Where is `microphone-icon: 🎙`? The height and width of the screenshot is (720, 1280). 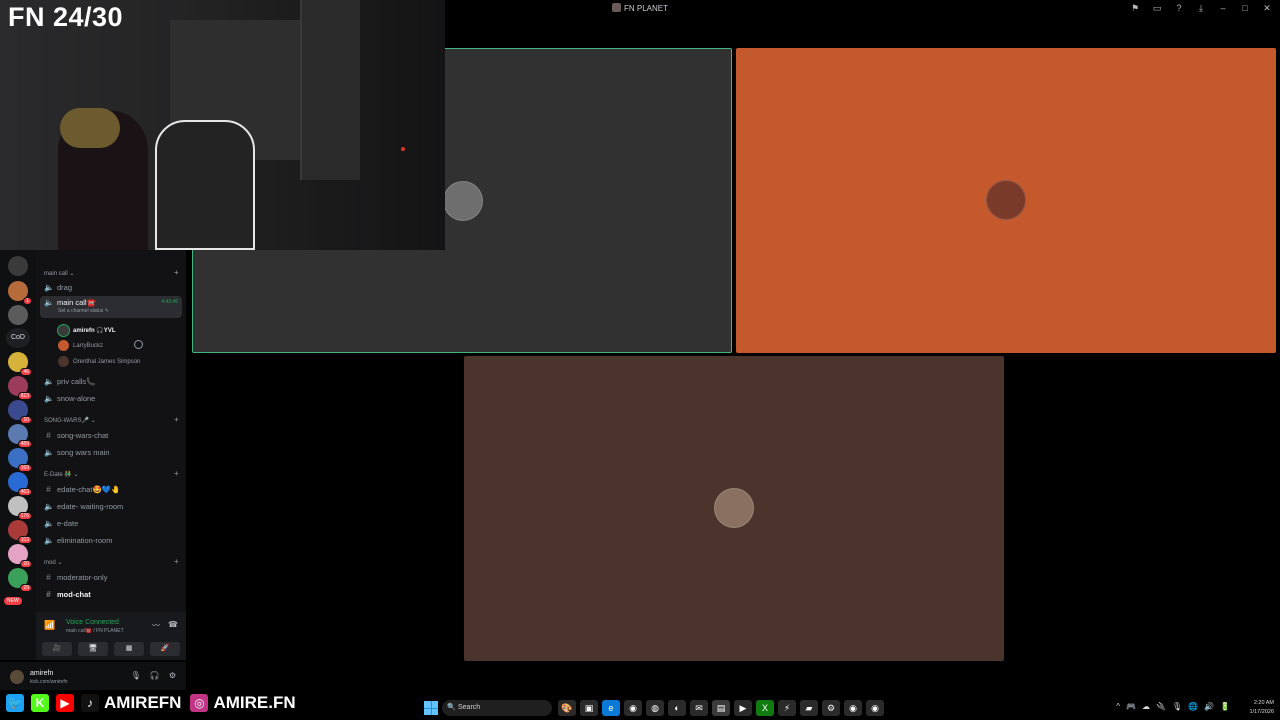
microphone-icon: 🎙 is located at coordinates (1177, 706).